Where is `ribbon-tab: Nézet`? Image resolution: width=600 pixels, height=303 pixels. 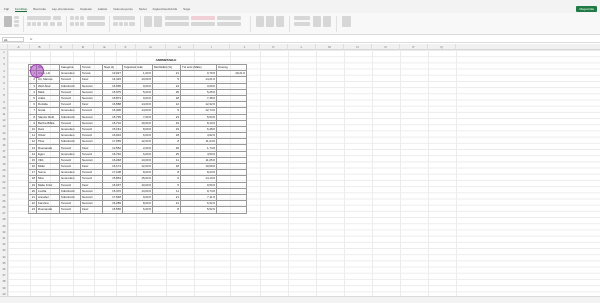 ribbon-tab: Nézet is located at coordinates (143, 9).